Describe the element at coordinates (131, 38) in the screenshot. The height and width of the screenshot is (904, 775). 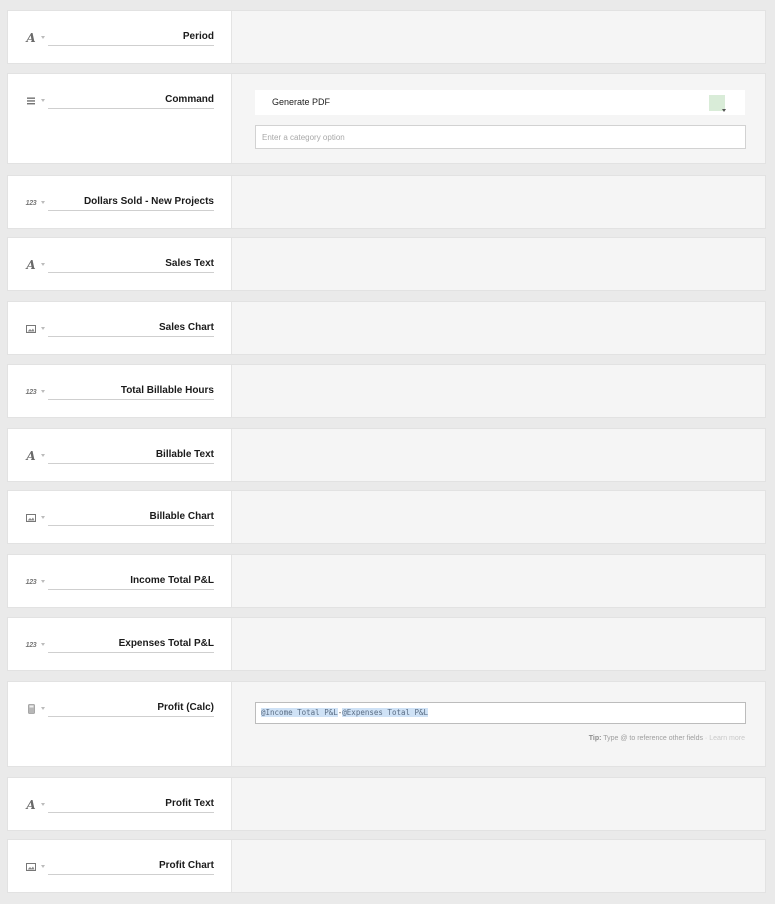
I see `field-name-input: Period` at that location.